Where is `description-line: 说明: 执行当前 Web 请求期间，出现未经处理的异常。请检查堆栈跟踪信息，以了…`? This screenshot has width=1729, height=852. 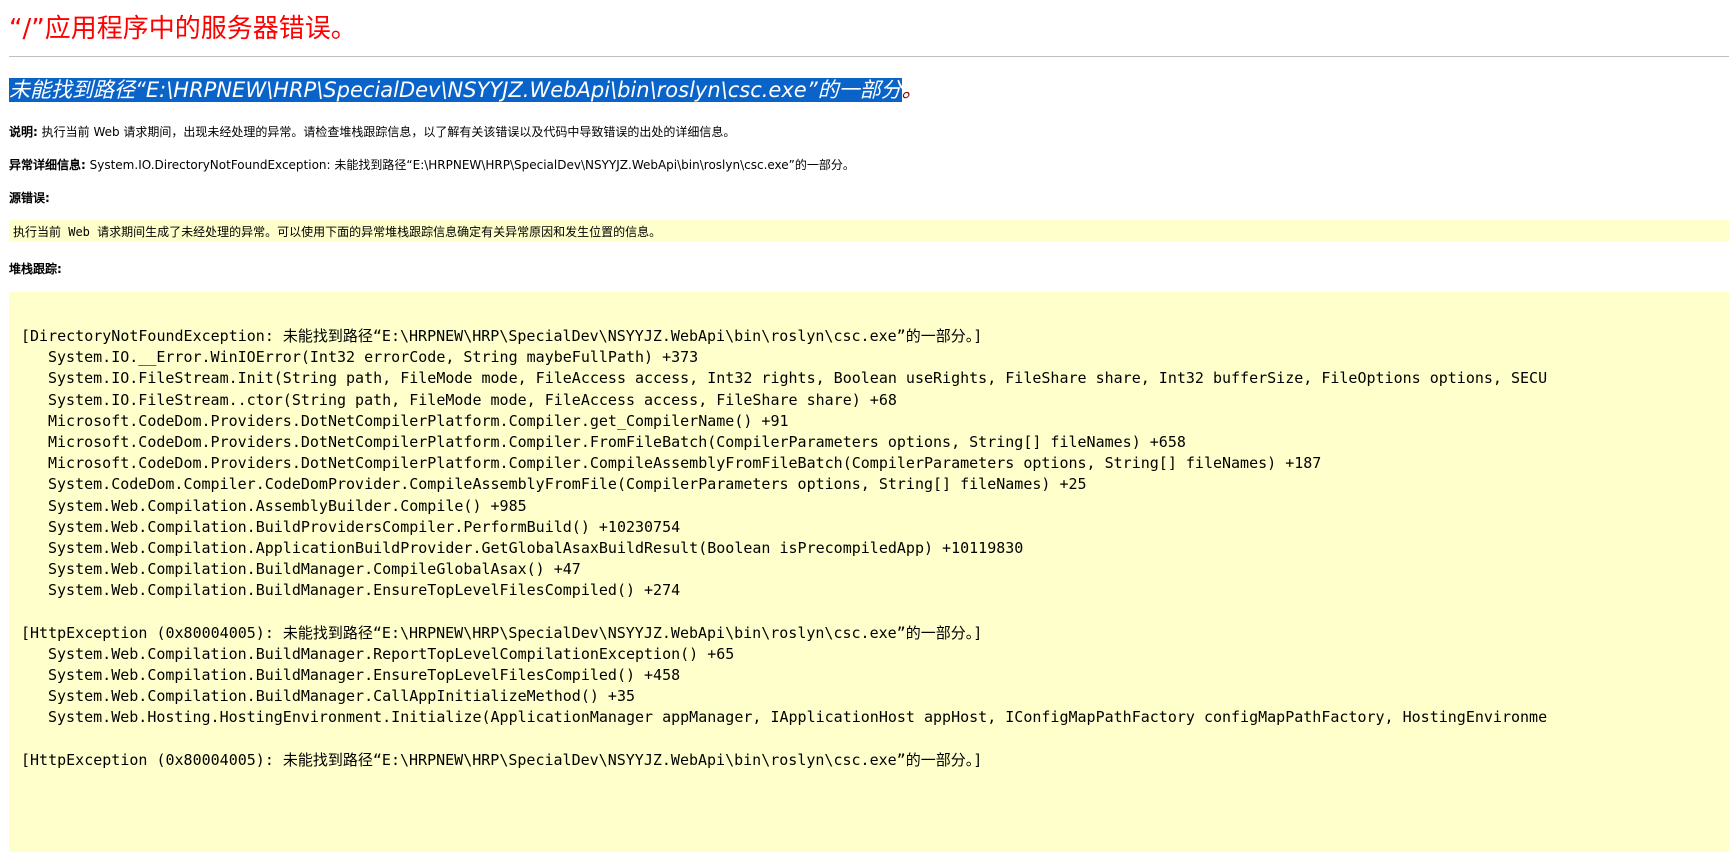 description-line: 说明: 执行当前 Web 请求期间，出现未经处理的异常。请检查堆栈跟踪信息，以了… is located at coordinates (372, 131).